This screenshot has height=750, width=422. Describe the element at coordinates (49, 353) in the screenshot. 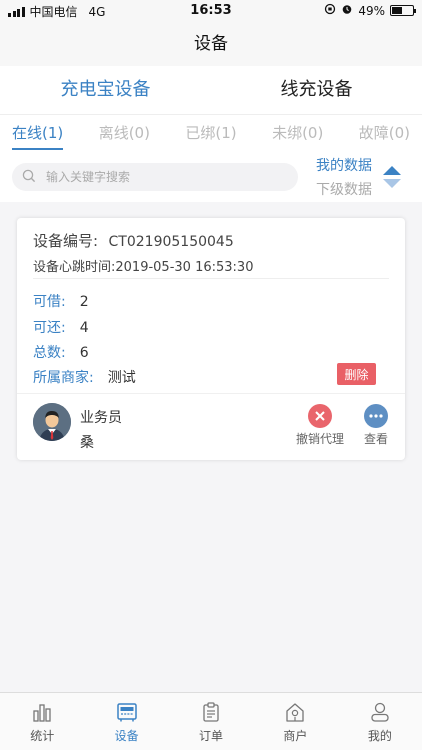

I see `total-label: 总数:` at that location.